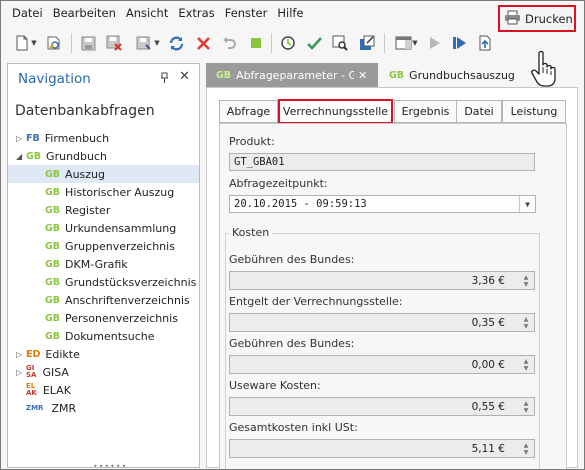 The width and height of the screenshot is (585, 470). I want to click on resize-grip-icon: ••••••, so click(110, 465).